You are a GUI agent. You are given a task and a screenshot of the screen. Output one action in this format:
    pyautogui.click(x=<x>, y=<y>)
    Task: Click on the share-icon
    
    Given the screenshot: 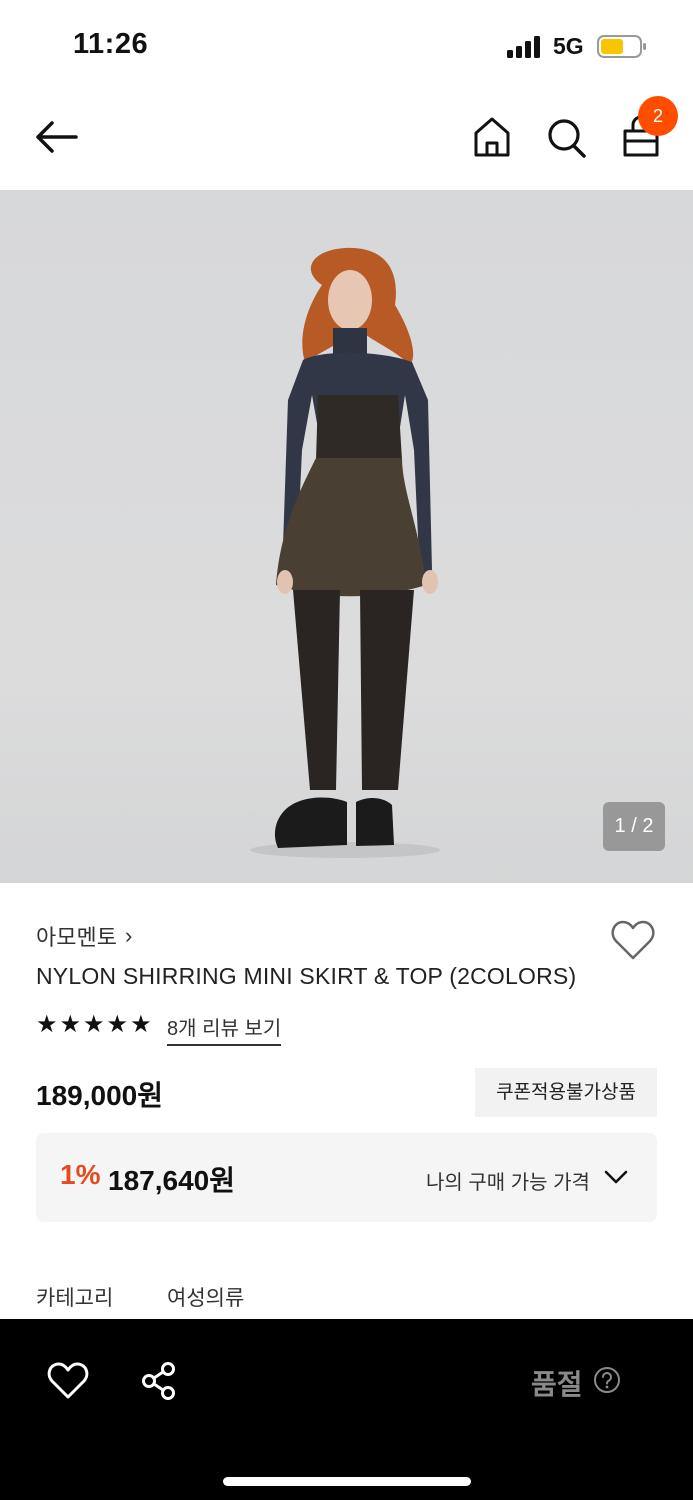 What is the action you would take?
    pyautogui.click(x=159, y=1381)
    